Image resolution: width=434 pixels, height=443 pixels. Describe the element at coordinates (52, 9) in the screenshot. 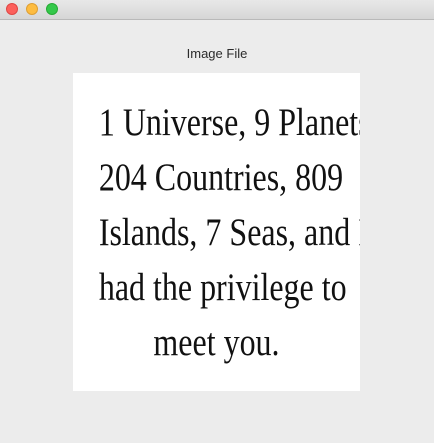

I see `zoom-button` at that location.